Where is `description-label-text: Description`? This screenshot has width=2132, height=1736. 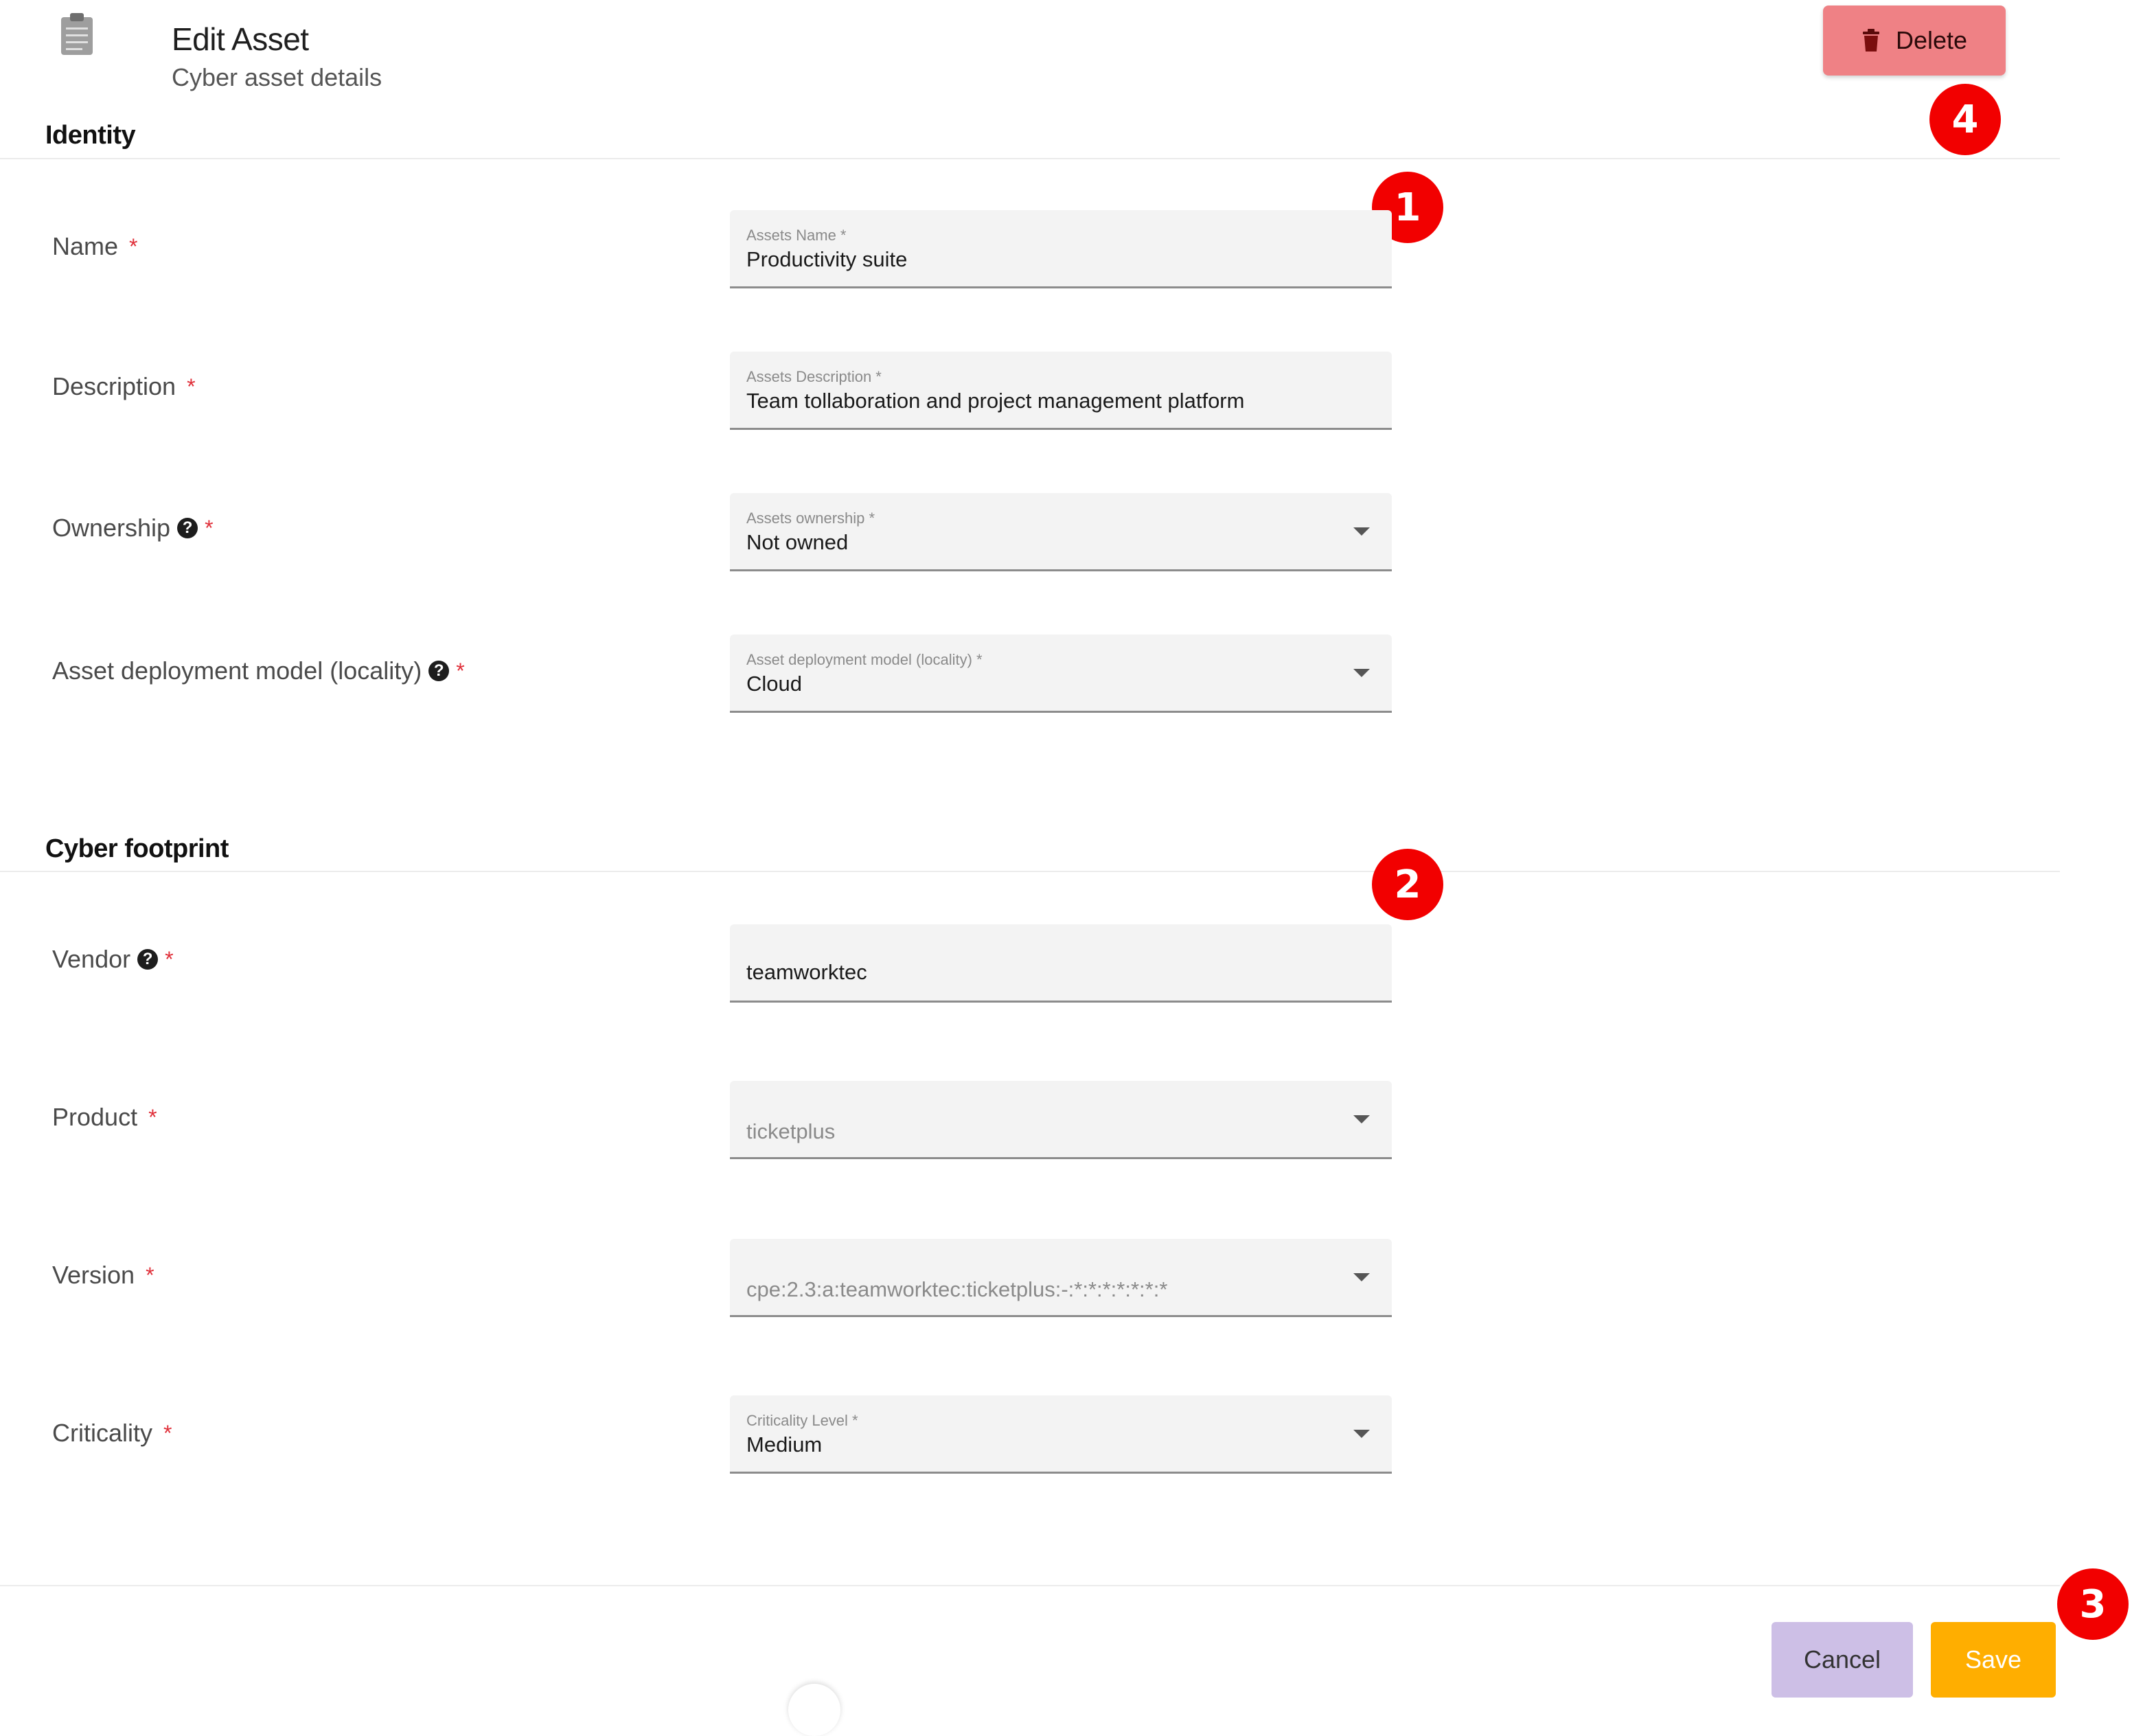
description-label-text: Description is located at coordinates (114, 386).